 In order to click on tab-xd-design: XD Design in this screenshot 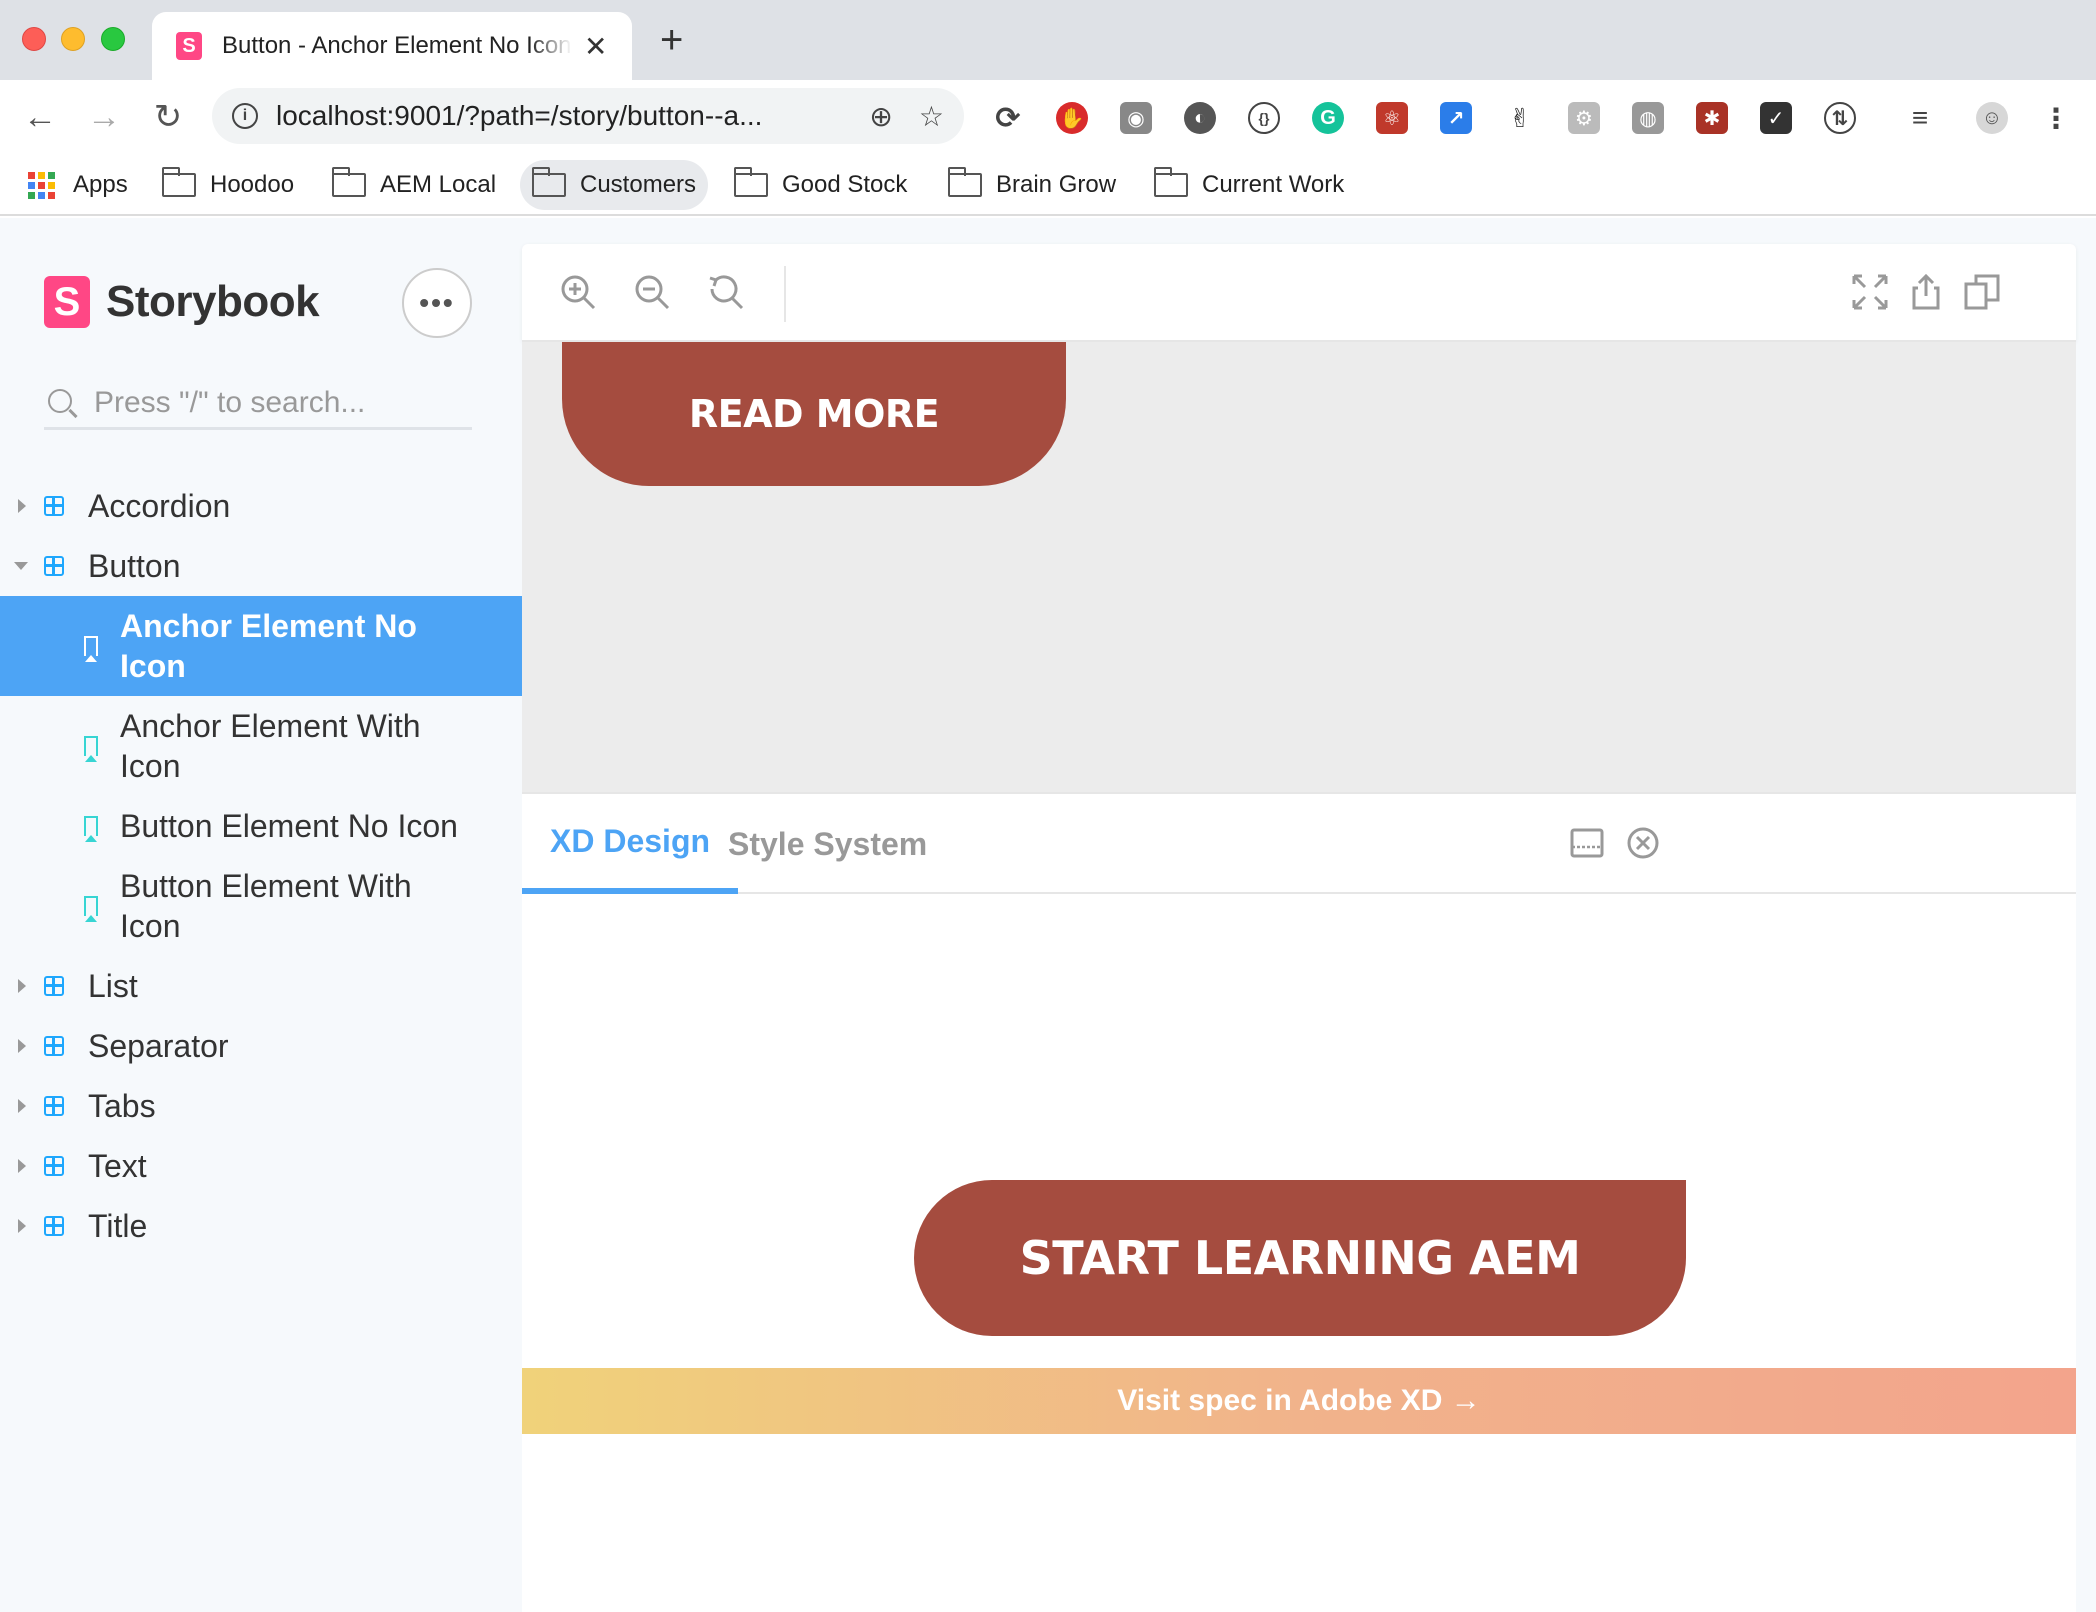, I will do `click(630, 844)`.